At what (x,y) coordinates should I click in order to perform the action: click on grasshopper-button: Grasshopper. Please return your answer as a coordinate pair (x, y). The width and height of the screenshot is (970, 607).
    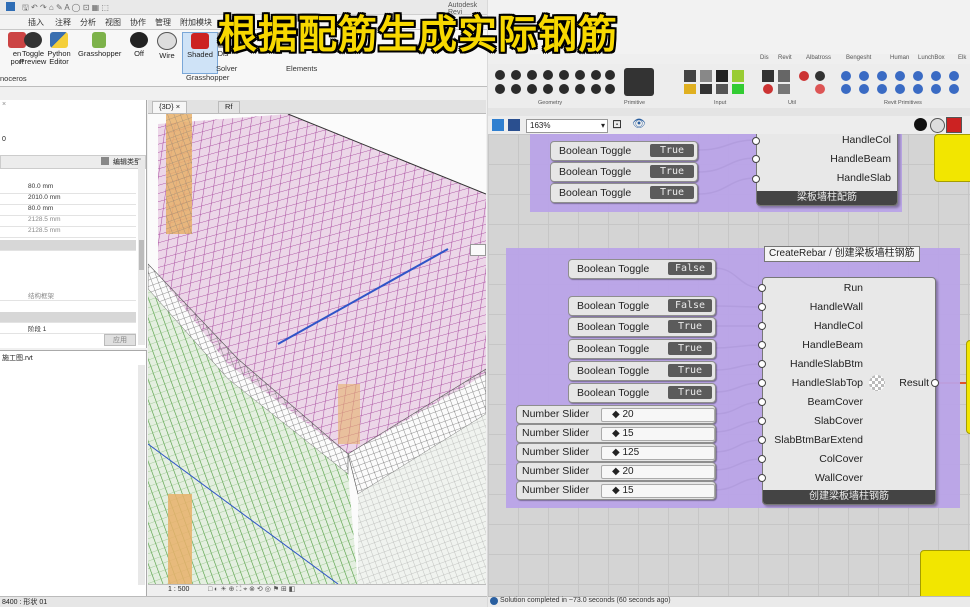
    Looking at the image, I should click on (99, 52).